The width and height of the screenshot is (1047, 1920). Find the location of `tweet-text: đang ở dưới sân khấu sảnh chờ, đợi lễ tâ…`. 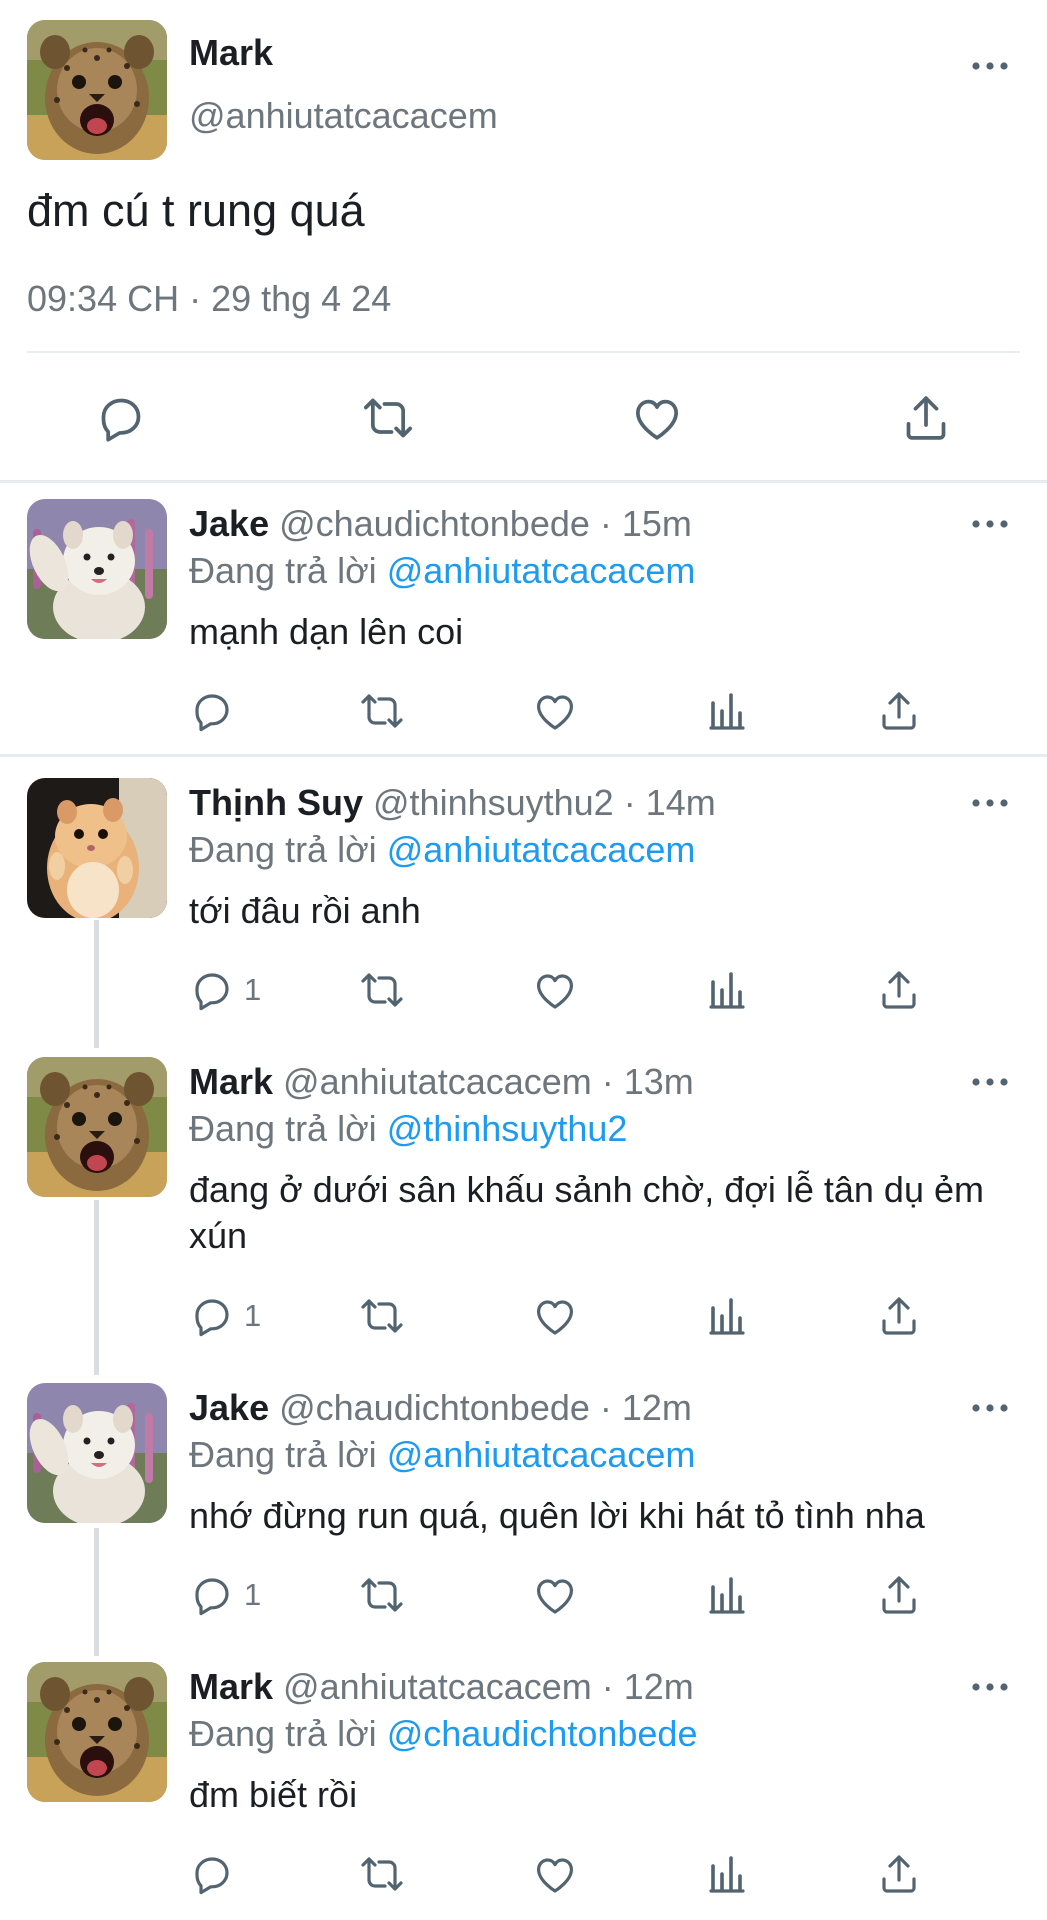

tweet-text: đang ở dưới sân khấu sảnh chờ, đợi lễ tâ… is located at coordinates (586, 1212).